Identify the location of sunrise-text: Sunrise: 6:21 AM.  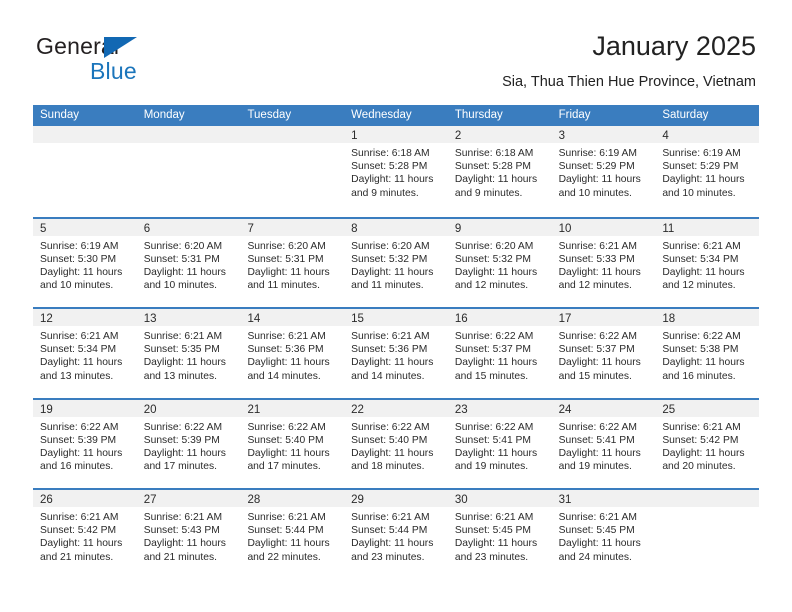
(286, 517).